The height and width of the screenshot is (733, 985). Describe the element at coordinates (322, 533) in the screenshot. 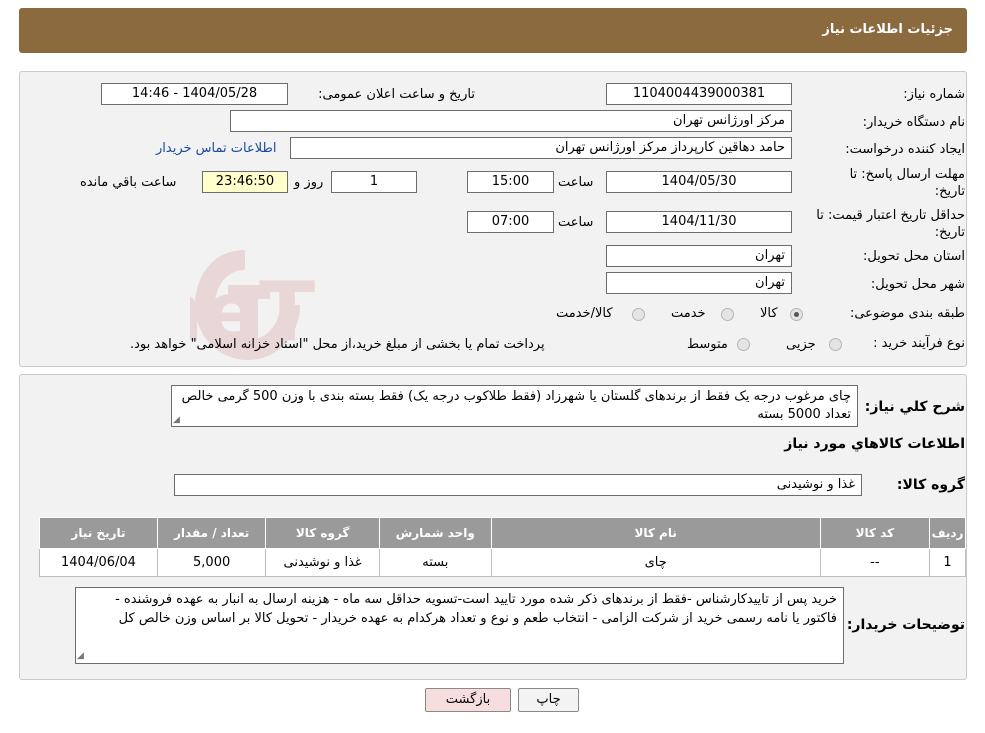

I see `col-group: گروه کالا` at that location.